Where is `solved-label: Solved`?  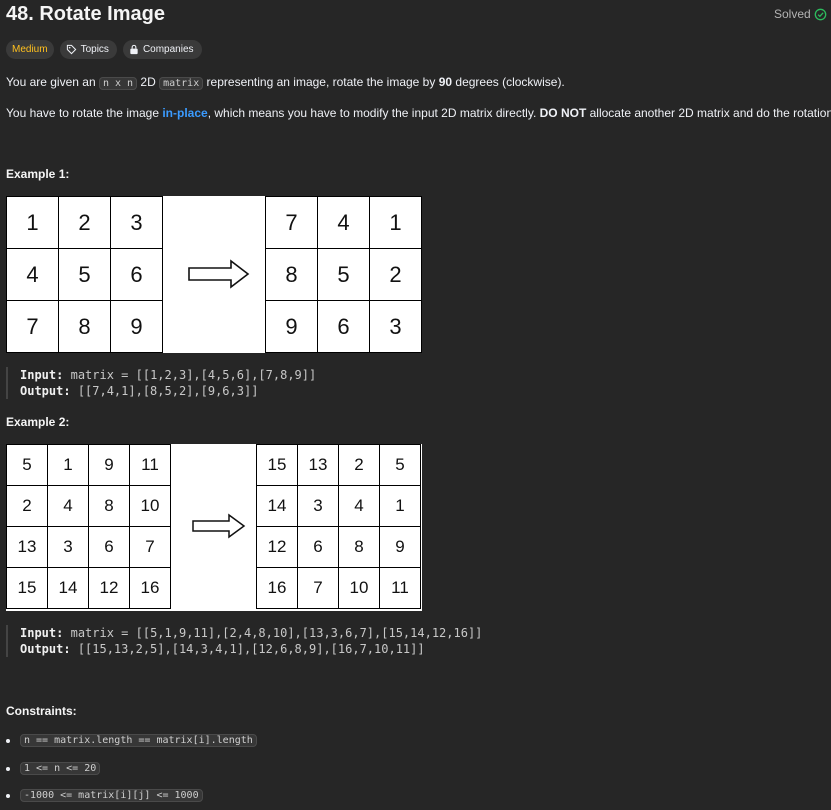
solved-label: Solved is located at coordinates (792, 14).